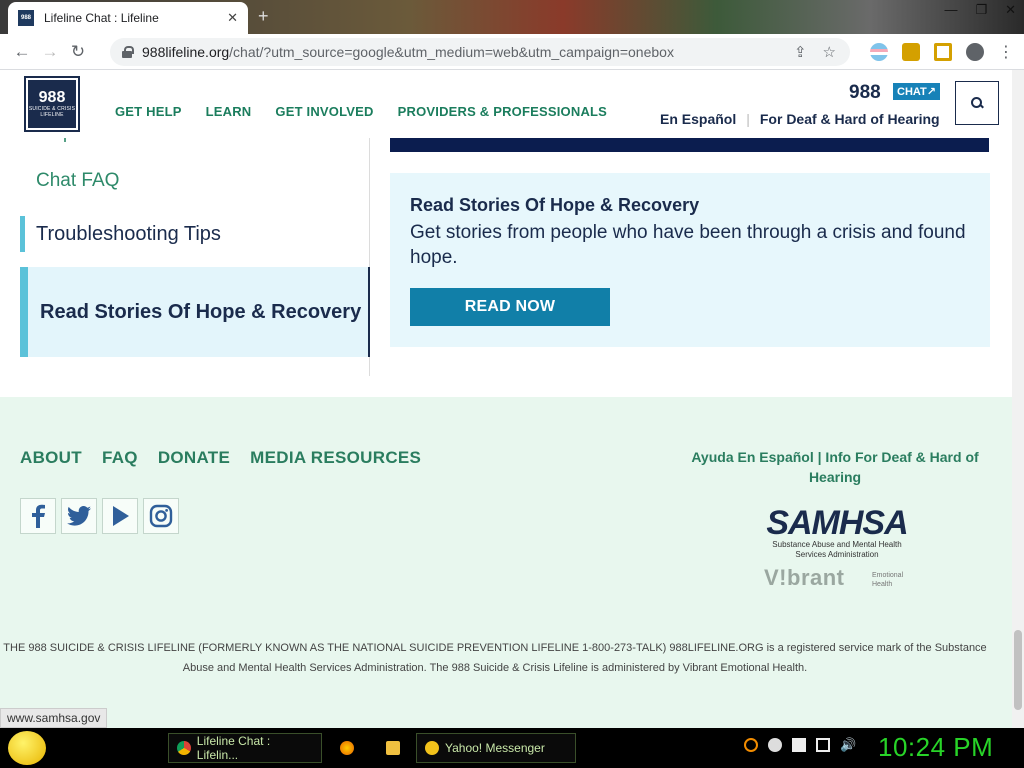  I want to click on deaf-hoh-link: For Deaf & Hard of Hearing, so click(850, 119).